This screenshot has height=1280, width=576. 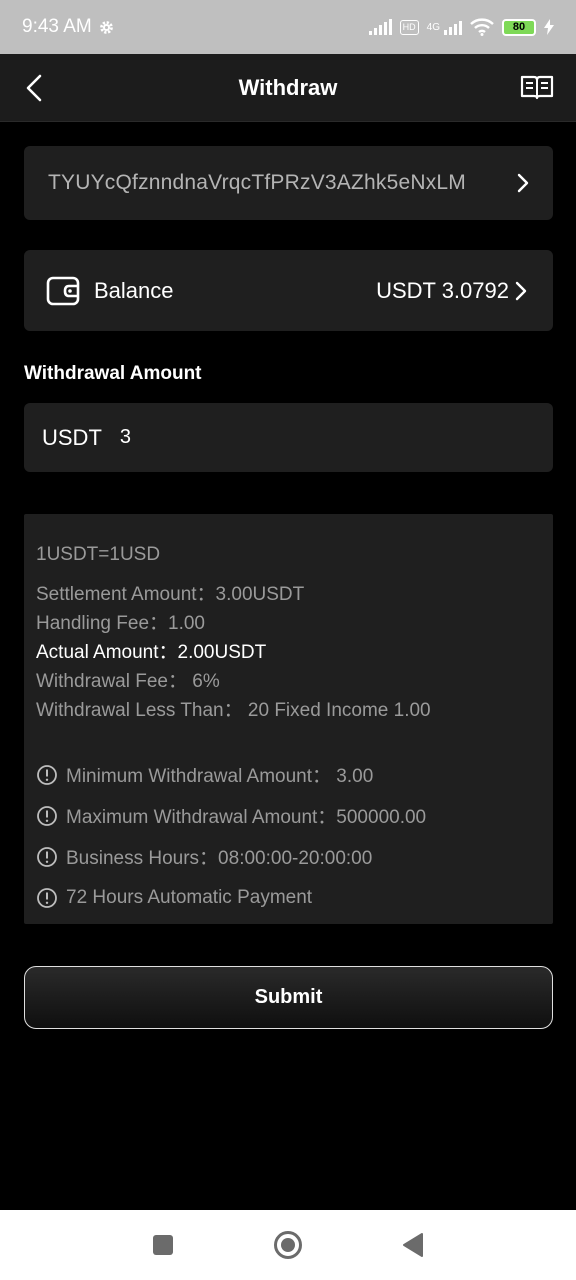 I want to click on guide-button, so click(x=537, y=88).